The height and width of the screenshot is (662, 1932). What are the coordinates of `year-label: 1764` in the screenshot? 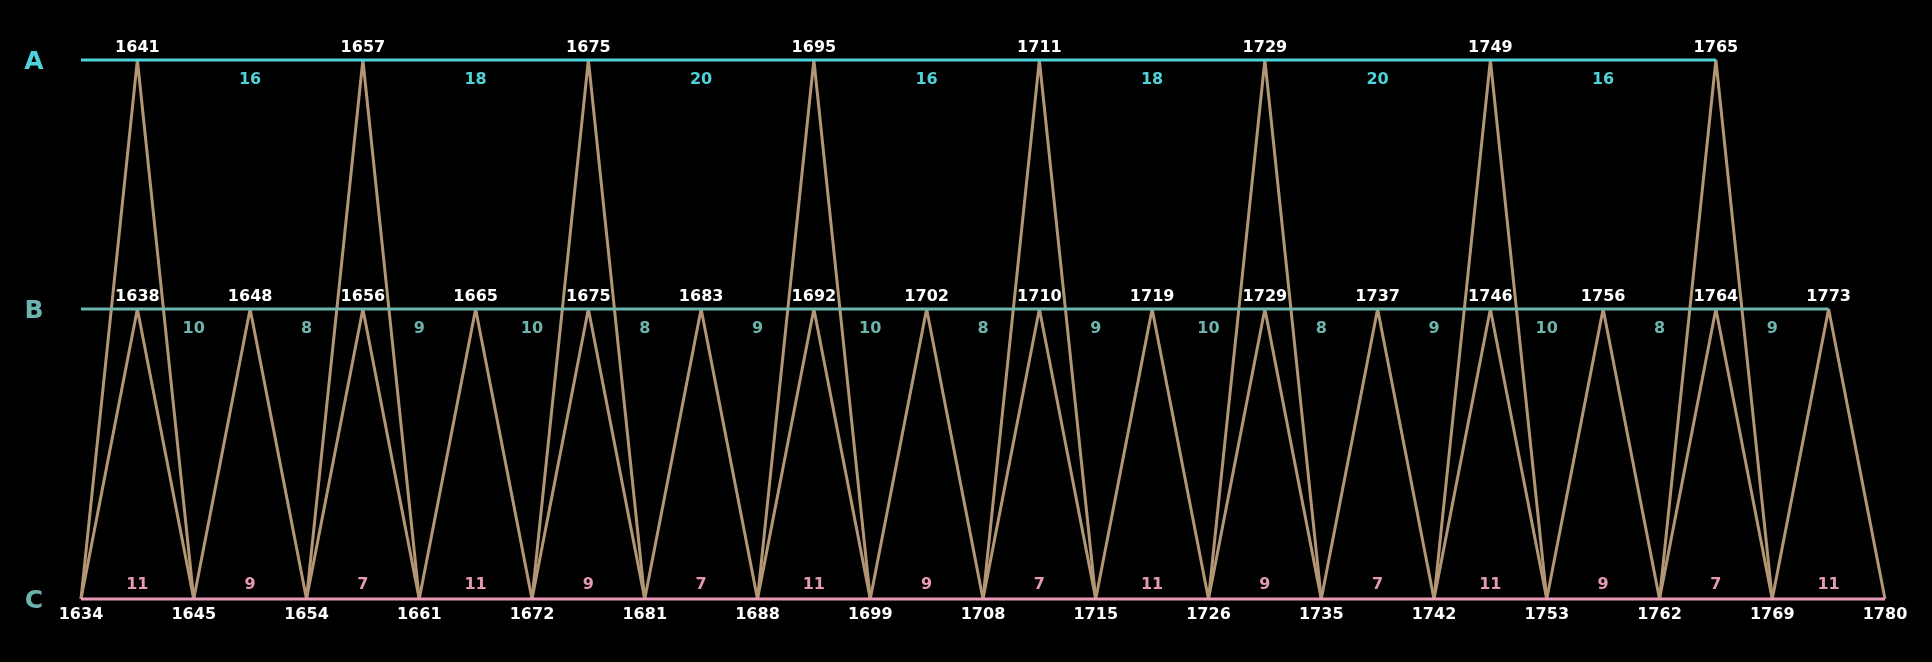 It's located at (1716, 295).